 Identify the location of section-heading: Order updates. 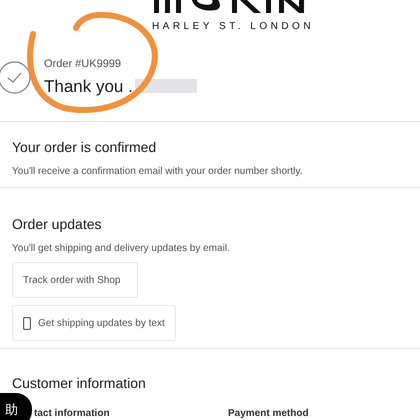
(57, 224).